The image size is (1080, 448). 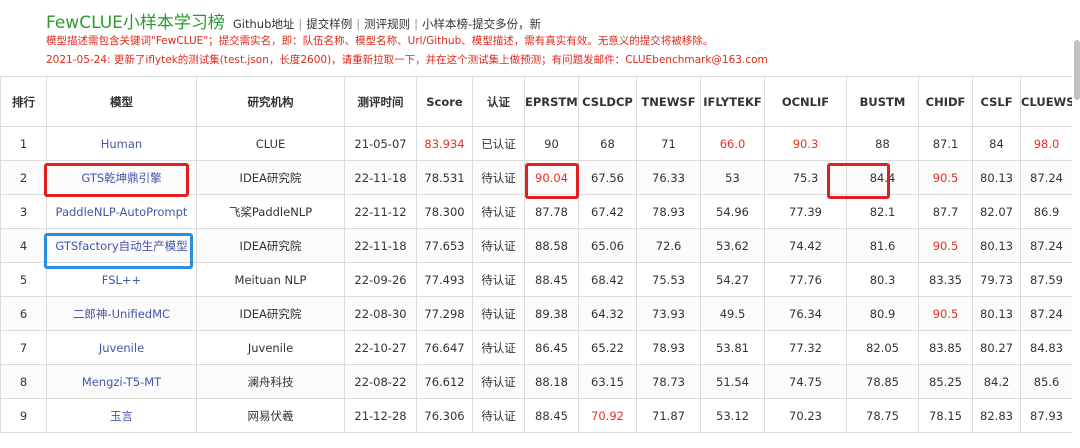 What do you see at coordinates (732, 381) in the screenshot?
I see `cell-iflytekf: 51.54` at bounding box center [732, 381].